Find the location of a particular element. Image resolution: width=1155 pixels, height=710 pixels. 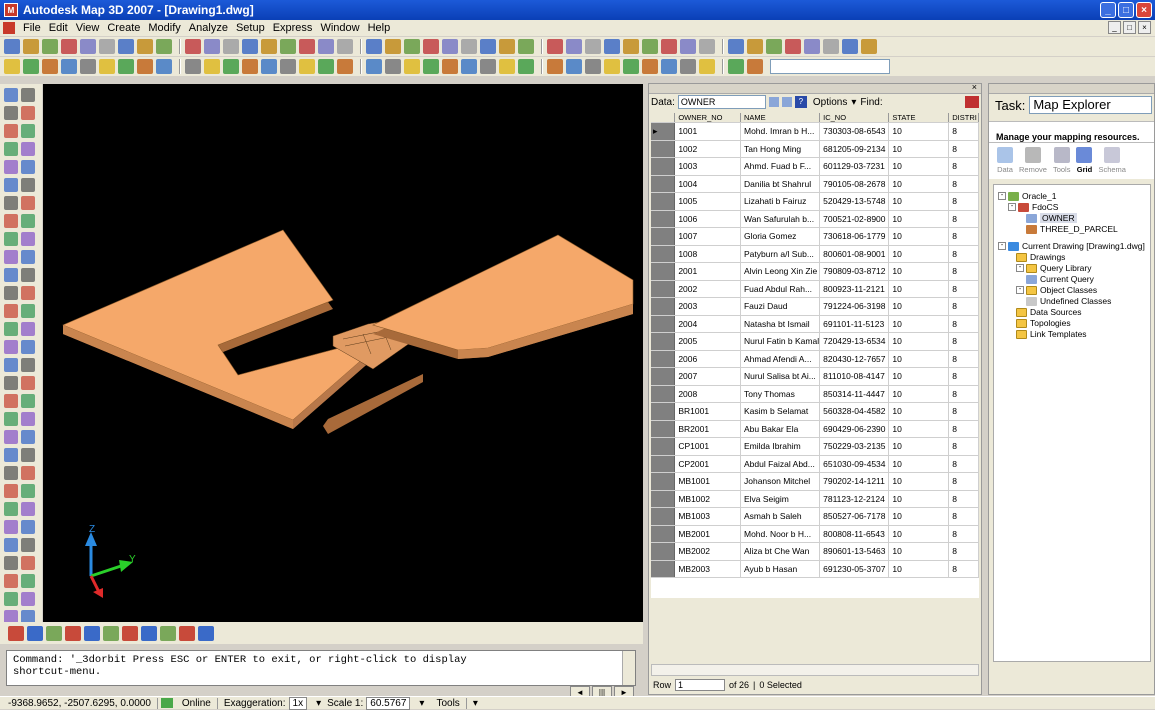

table-cell: Ayub b Hasan is located at coordinates (780, 569).